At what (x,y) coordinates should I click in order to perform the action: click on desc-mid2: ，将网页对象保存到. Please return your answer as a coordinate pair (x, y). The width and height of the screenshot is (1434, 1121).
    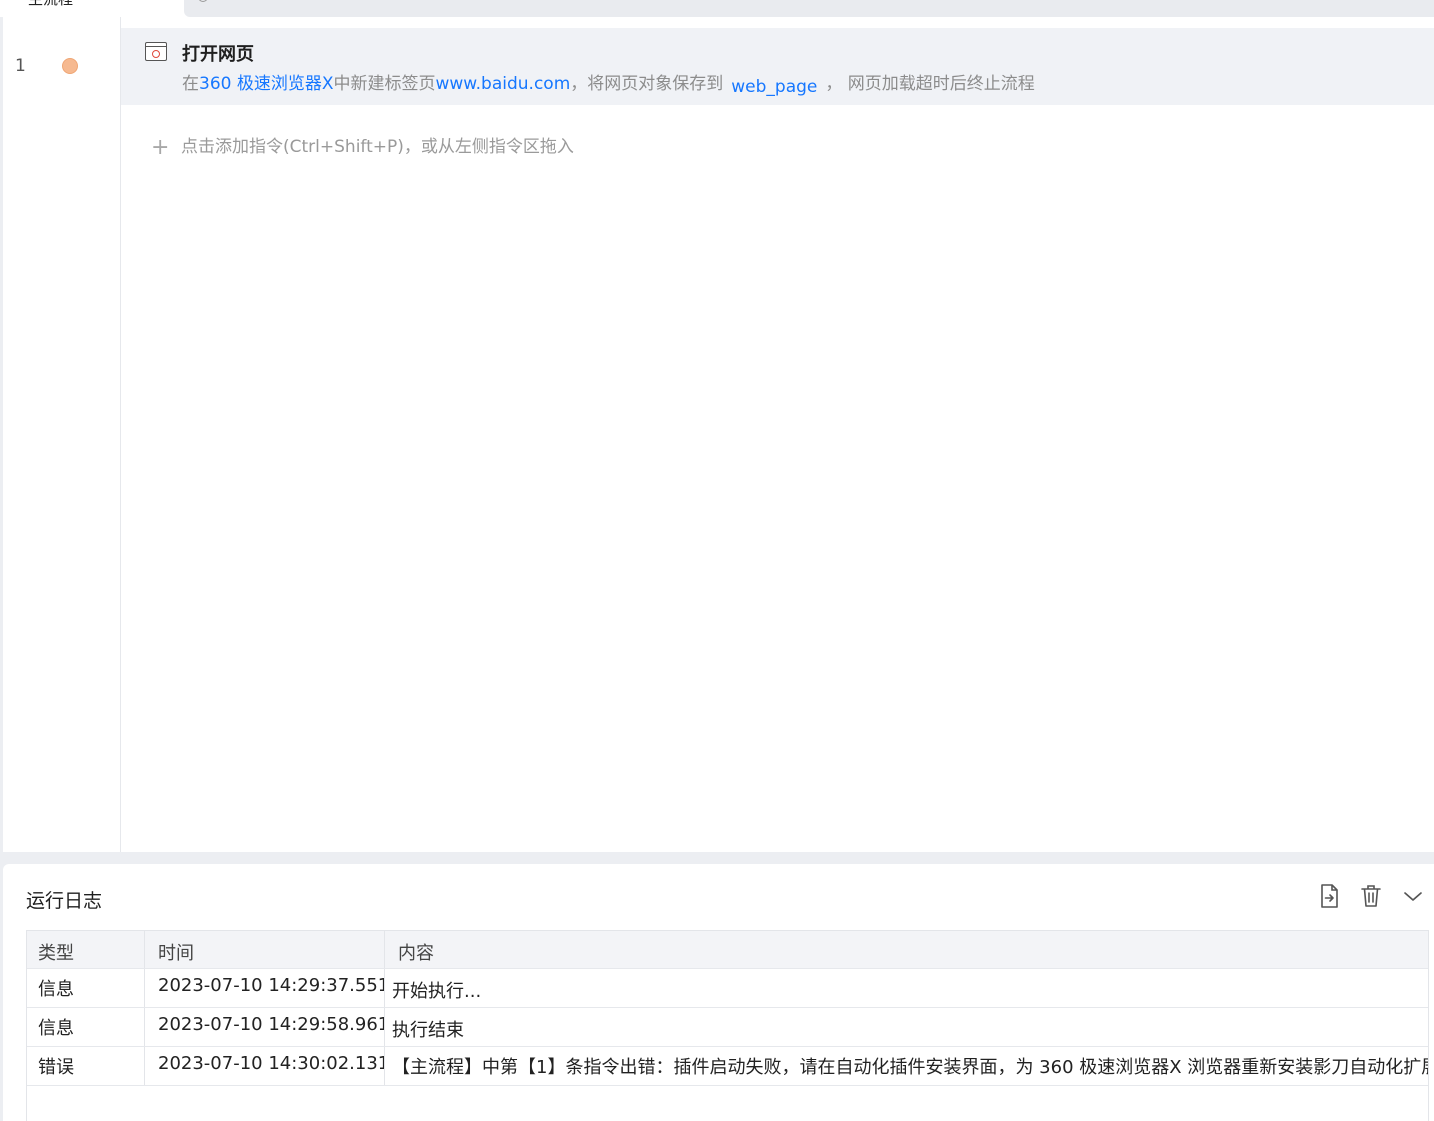
    Looking at the image, I should click on (647, 84).